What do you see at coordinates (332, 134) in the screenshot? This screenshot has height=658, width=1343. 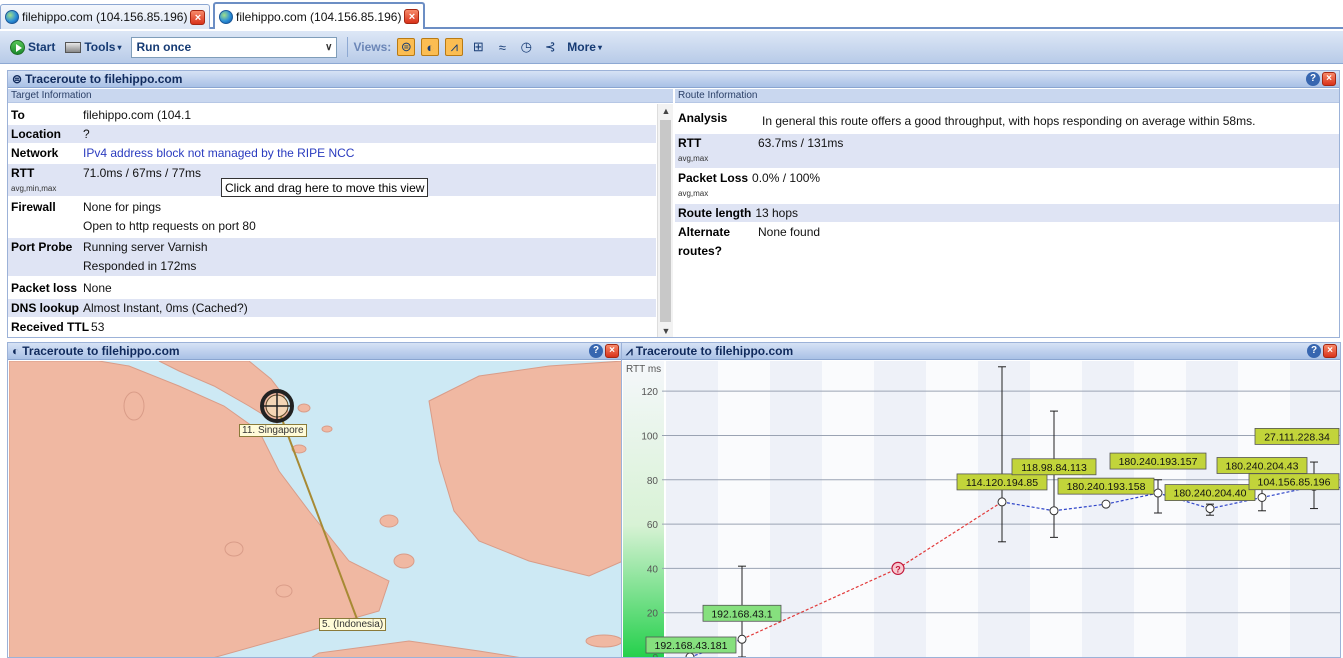 I see `target-location-row: Location ?` at bounding box center [332, 134].